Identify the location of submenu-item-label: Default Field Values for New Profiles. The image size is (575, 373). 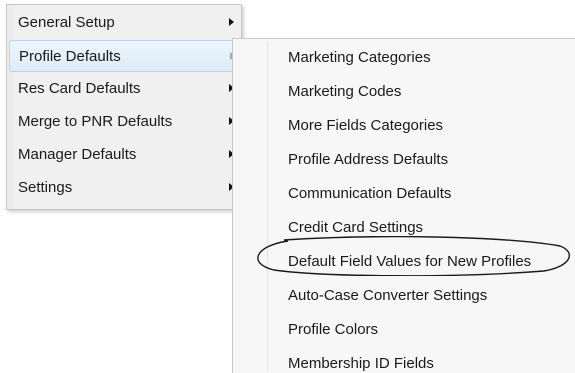
(410, 261).